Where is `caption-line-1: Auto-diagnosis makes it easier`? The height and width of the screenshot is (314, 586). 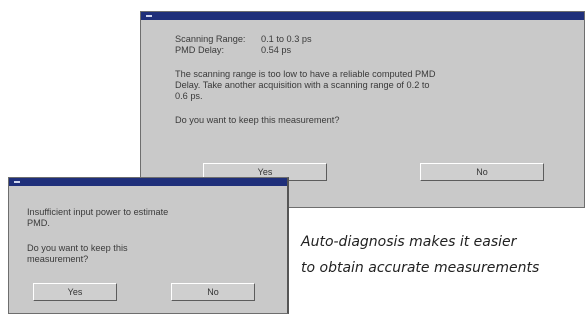 caption-line-1: Auto-diagnosis makes it easier is located at coordinates (409, 242).